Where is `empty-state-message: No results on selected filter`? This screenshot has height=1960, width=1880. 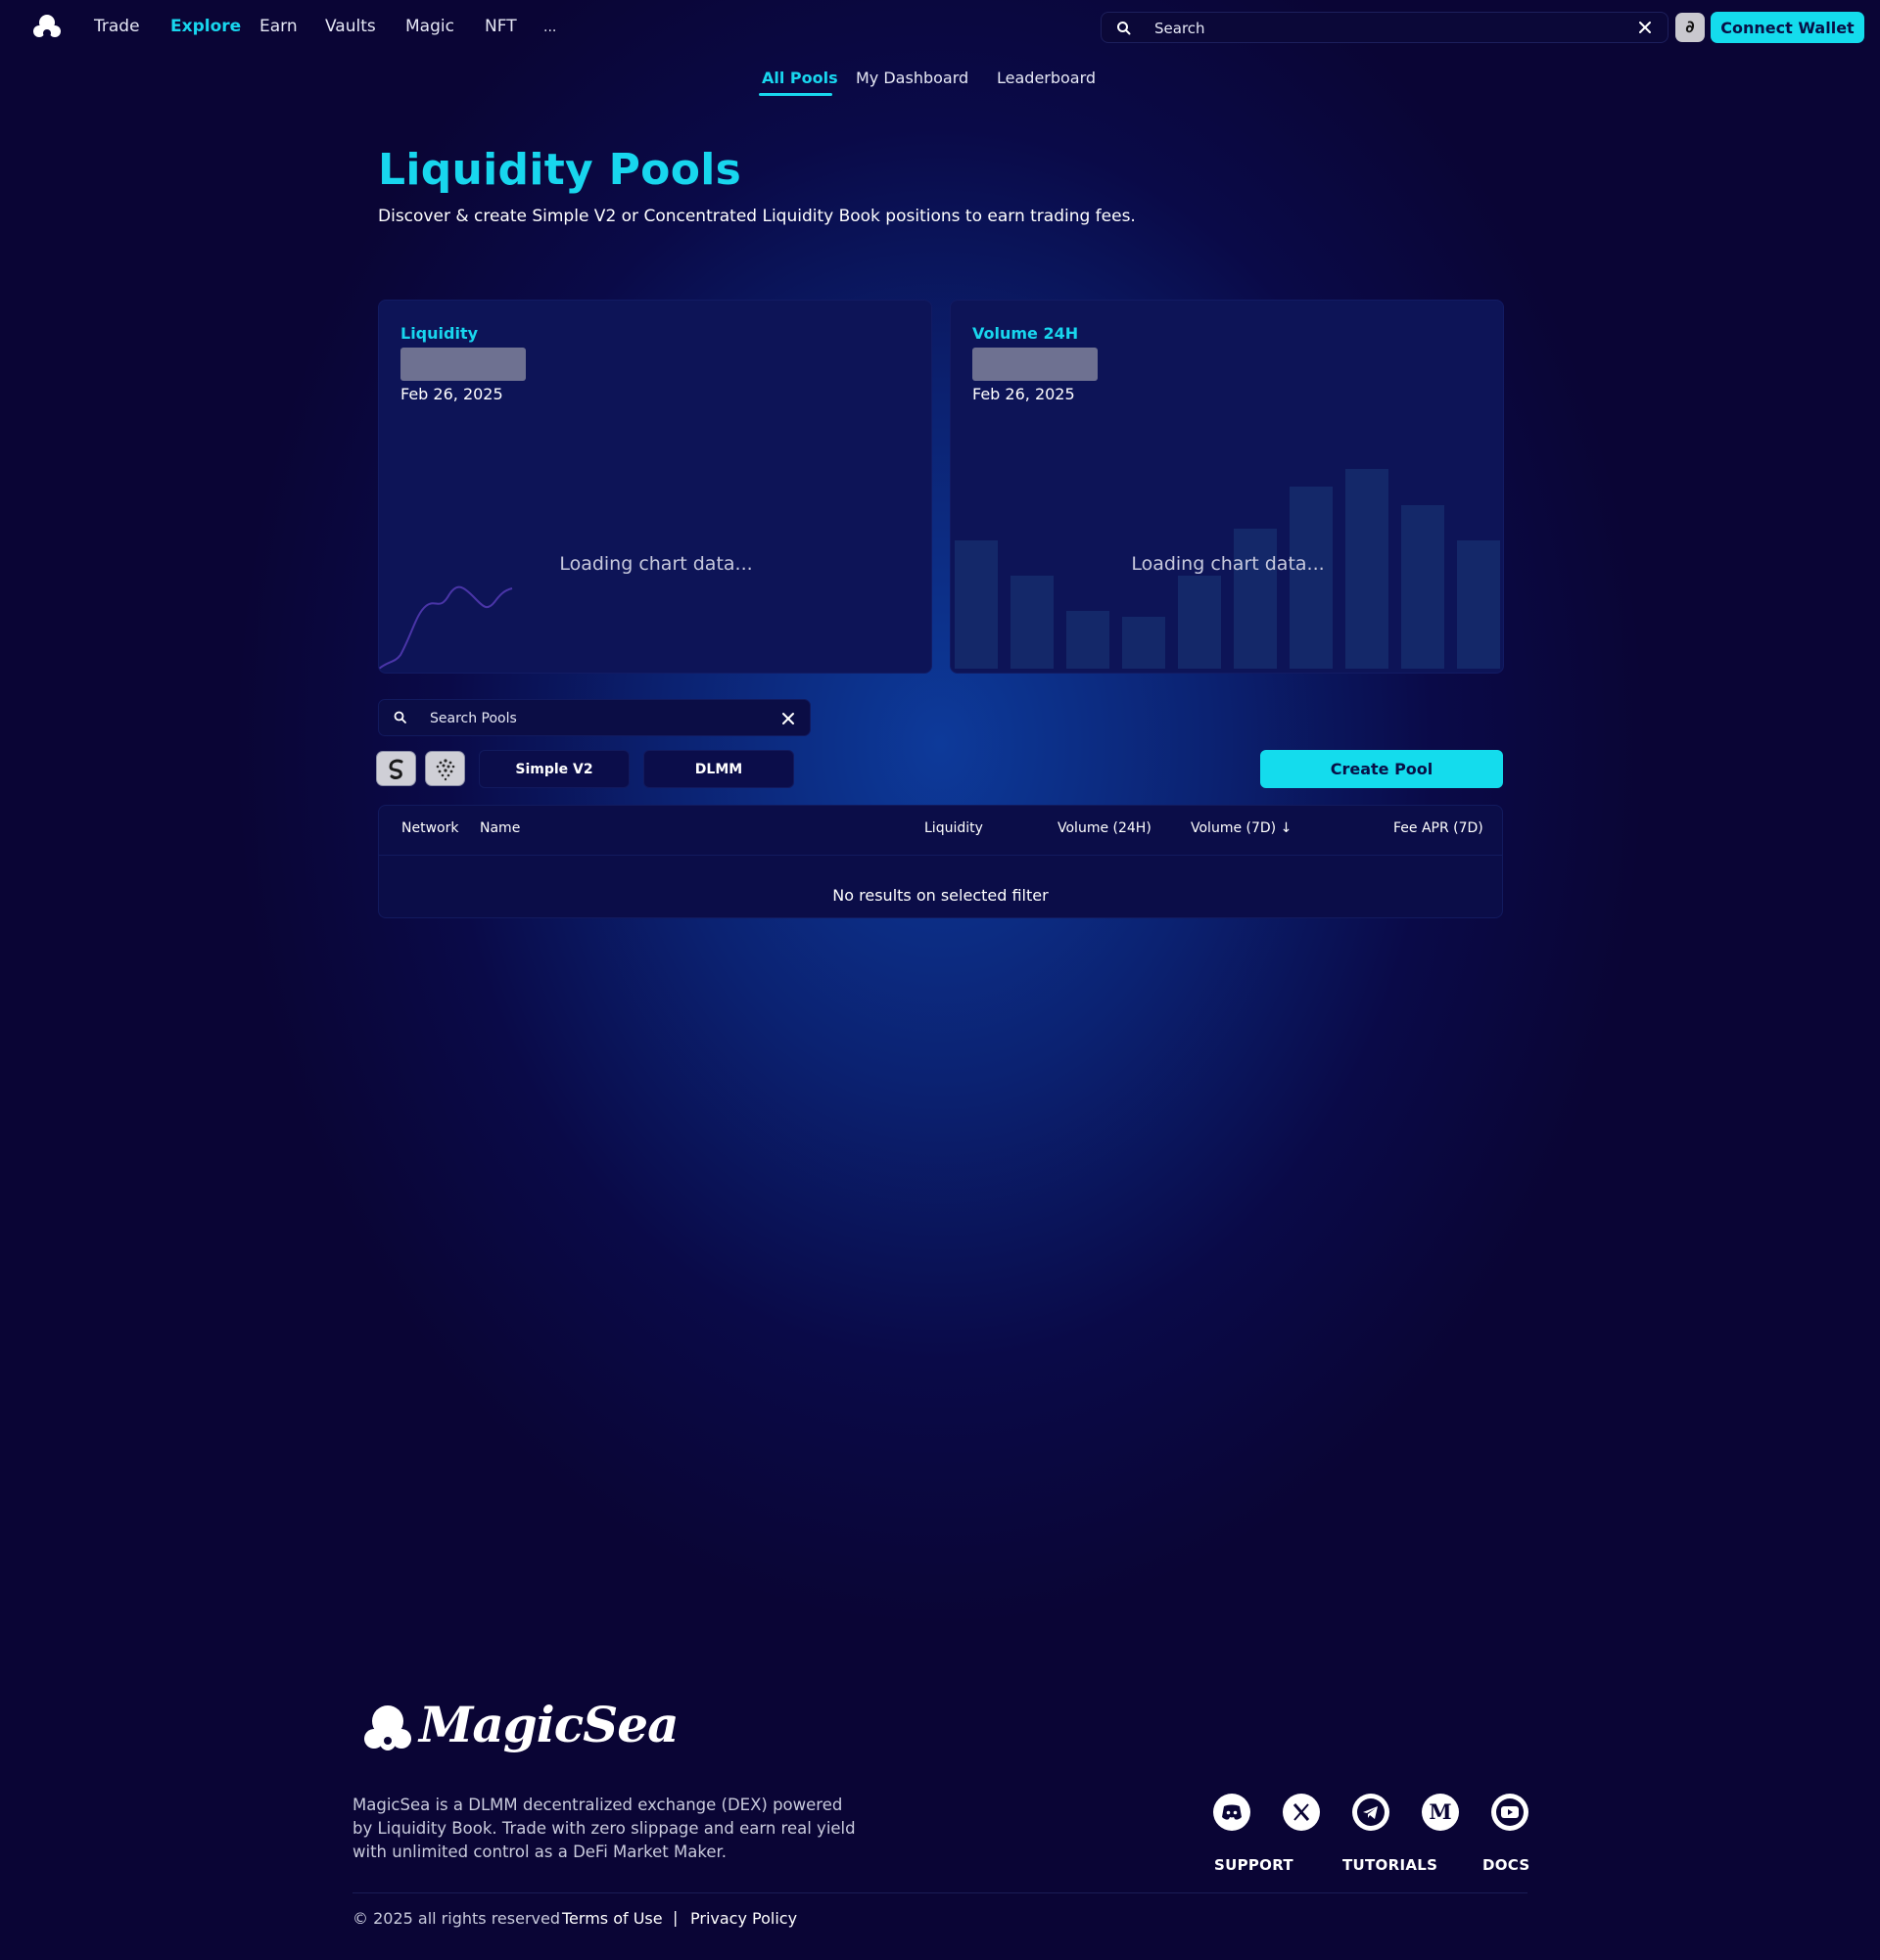
empty-state-message: No results on selected filter is located at coordinates (940, 895).